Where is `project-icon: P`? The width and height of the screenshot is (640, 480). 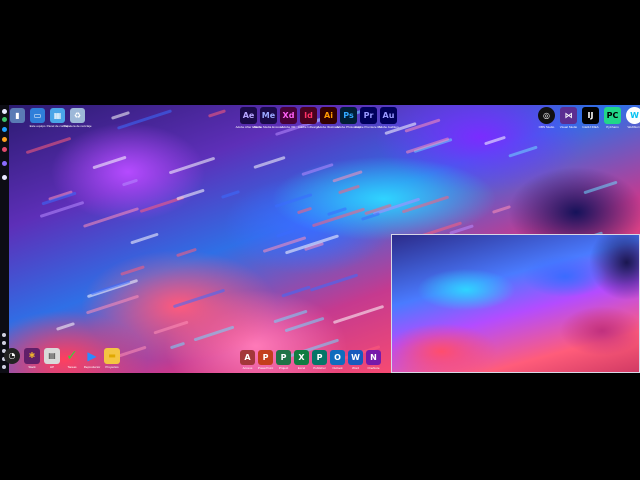
project-icon: P is located at coordinates (283, 357).